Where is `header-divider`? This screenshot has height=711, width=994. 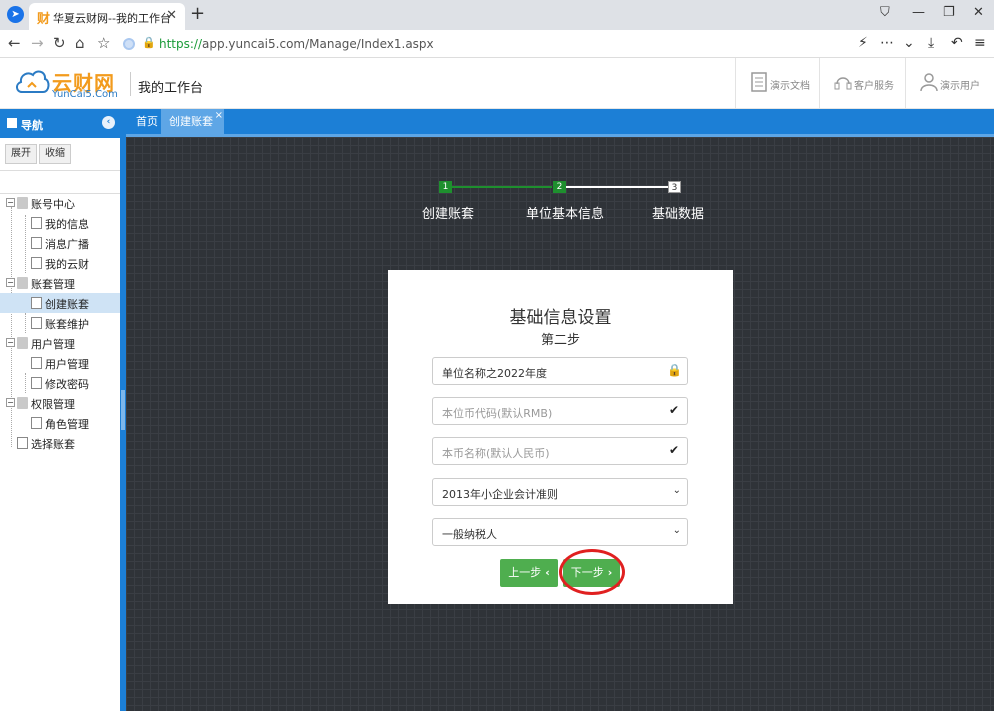 header-divider is located at coordinates (130, 84).